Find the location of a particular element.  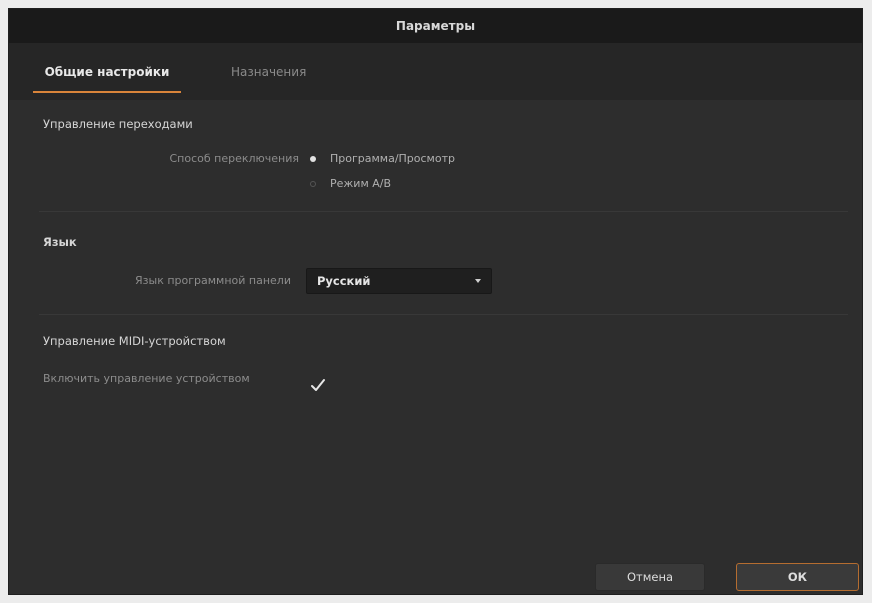

language-selected-value: Русский is located at coordinates (344, 281).